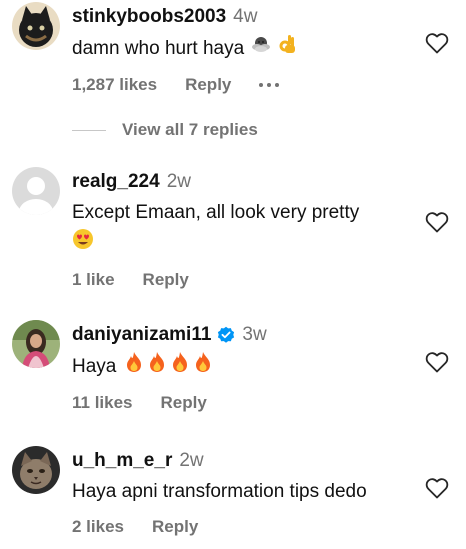 Image resolution: width=466 pixels, height=549 pixels. What do you see at coordinates (261, 49) in the screenshot?
I see `face-in-clouds-emoji` at bounding box center [261, 49].